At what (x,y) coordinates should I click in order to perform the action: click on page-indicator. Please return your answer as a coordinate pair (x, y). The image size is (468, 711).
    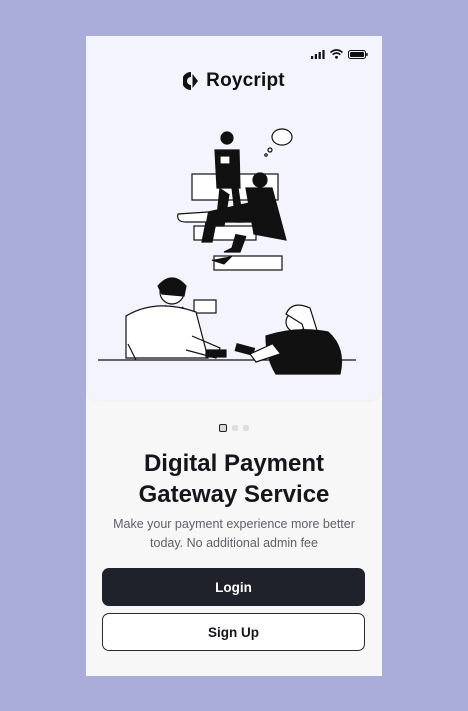
    Looking at the image, I should click on (234, 428).